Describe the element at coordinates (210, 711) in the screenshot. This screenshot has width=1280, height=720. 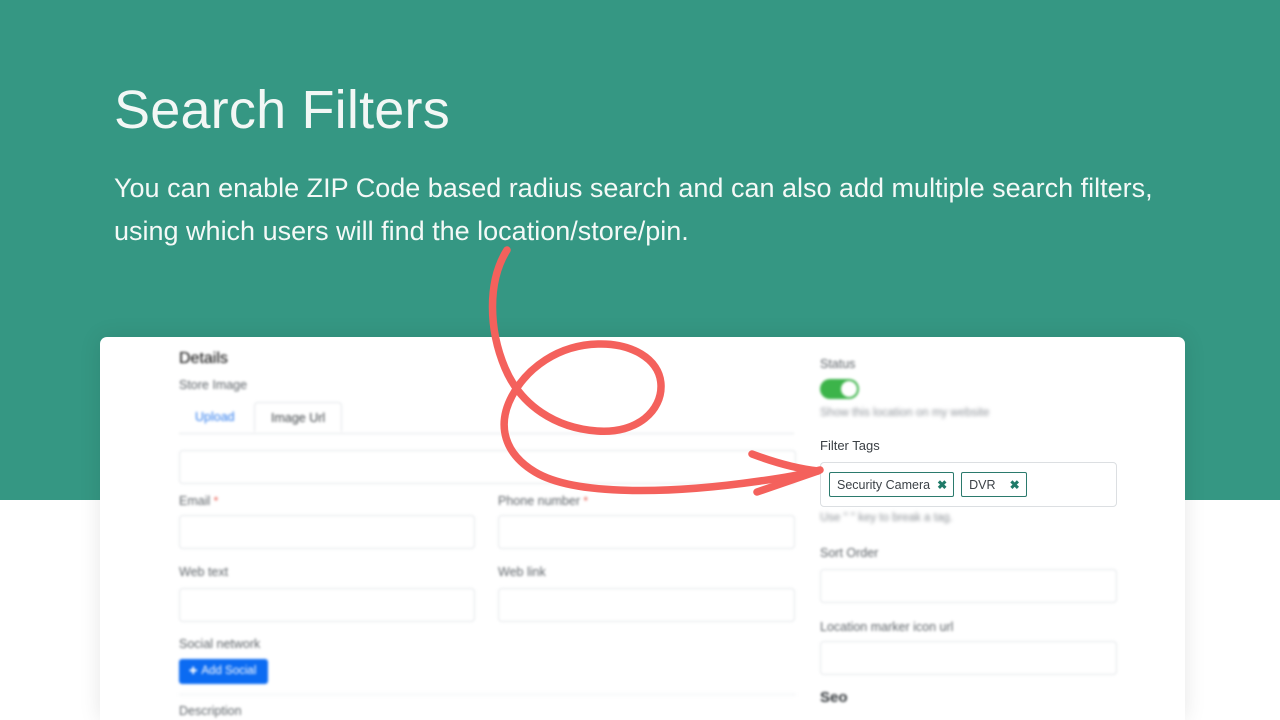
I see `description-label: Description` at that location.